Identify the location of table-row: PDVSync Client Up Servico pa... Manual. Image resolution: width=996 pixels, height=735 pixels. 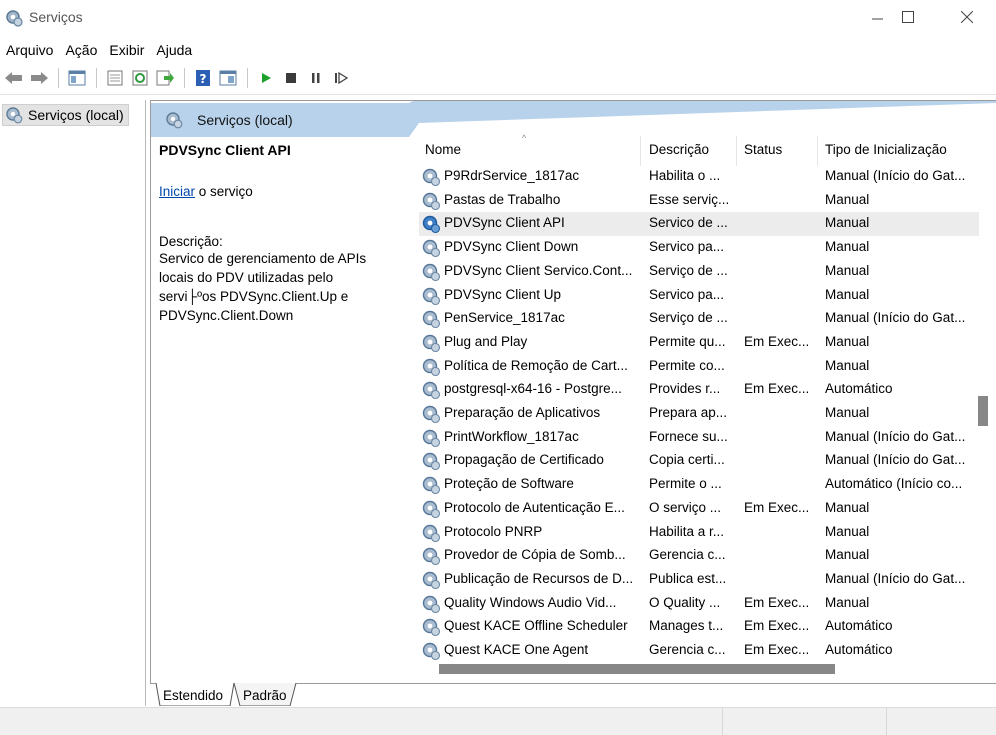
(699, 296).